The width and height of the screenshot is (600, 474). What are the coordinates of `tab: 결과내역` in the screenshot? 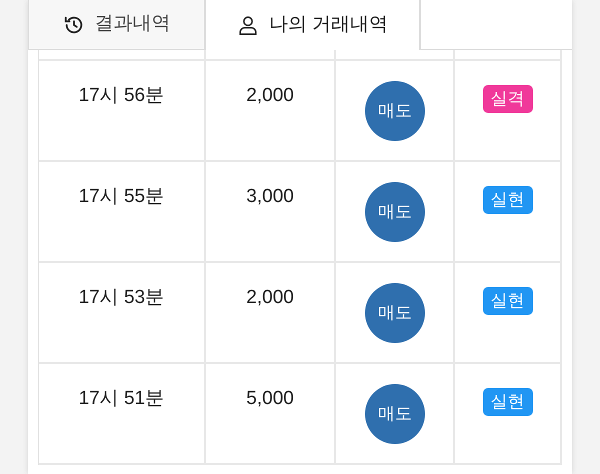 It's located at (116, 25).